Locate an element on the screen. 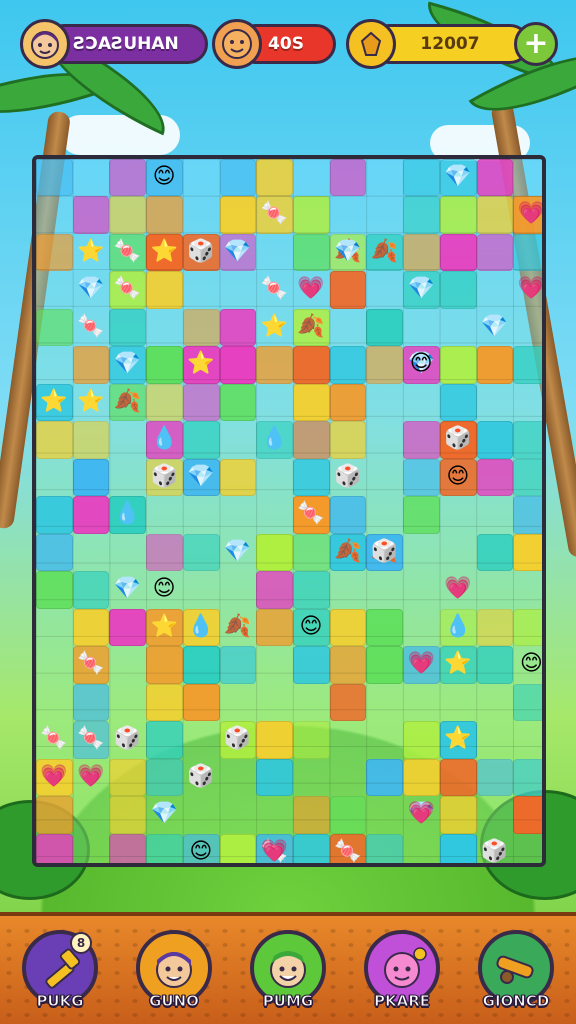 This screenshot has width=576, height=1024. add-coins-button: + is located at coordinates (536, 44).